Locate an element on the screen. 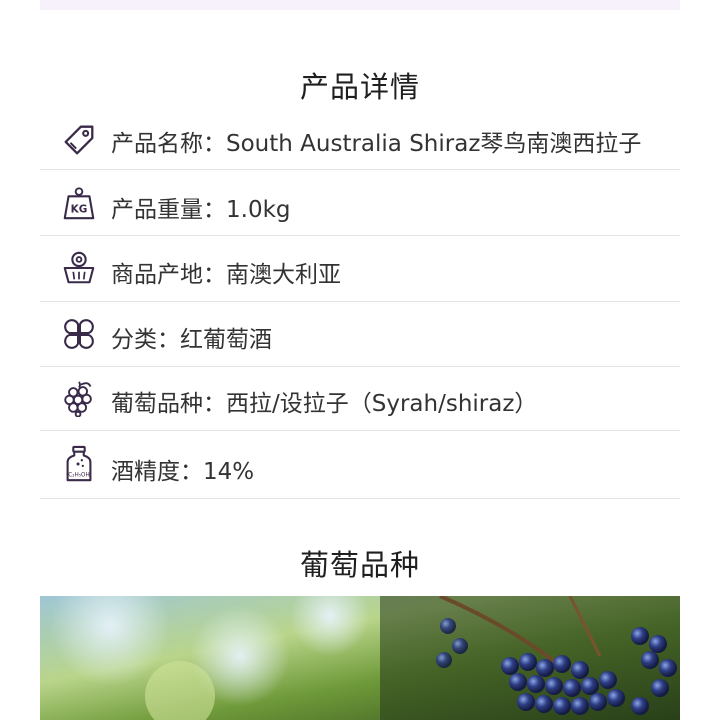 The height and width of the screenshot is (720, 720). detail-row-name: 产品名称：South Australia Shiraz琴鸟南澳西拉子 is located at coordinates (360, 139).